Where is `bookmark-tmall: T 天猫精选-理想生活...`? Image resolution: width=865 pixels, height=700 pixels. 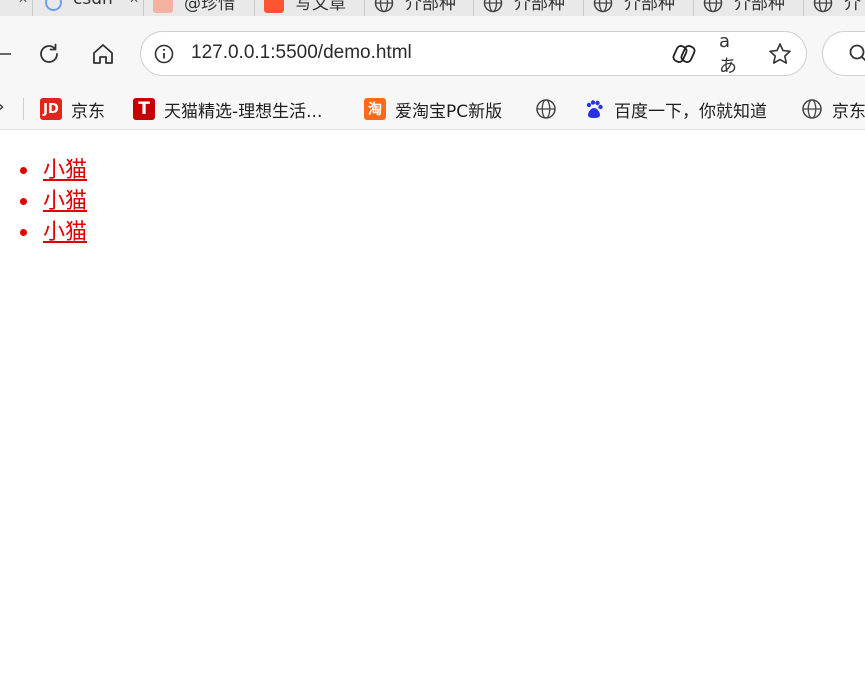
bookmark-tmall: T 天猫精选-理想生活... is located at coordinates (227, 109).